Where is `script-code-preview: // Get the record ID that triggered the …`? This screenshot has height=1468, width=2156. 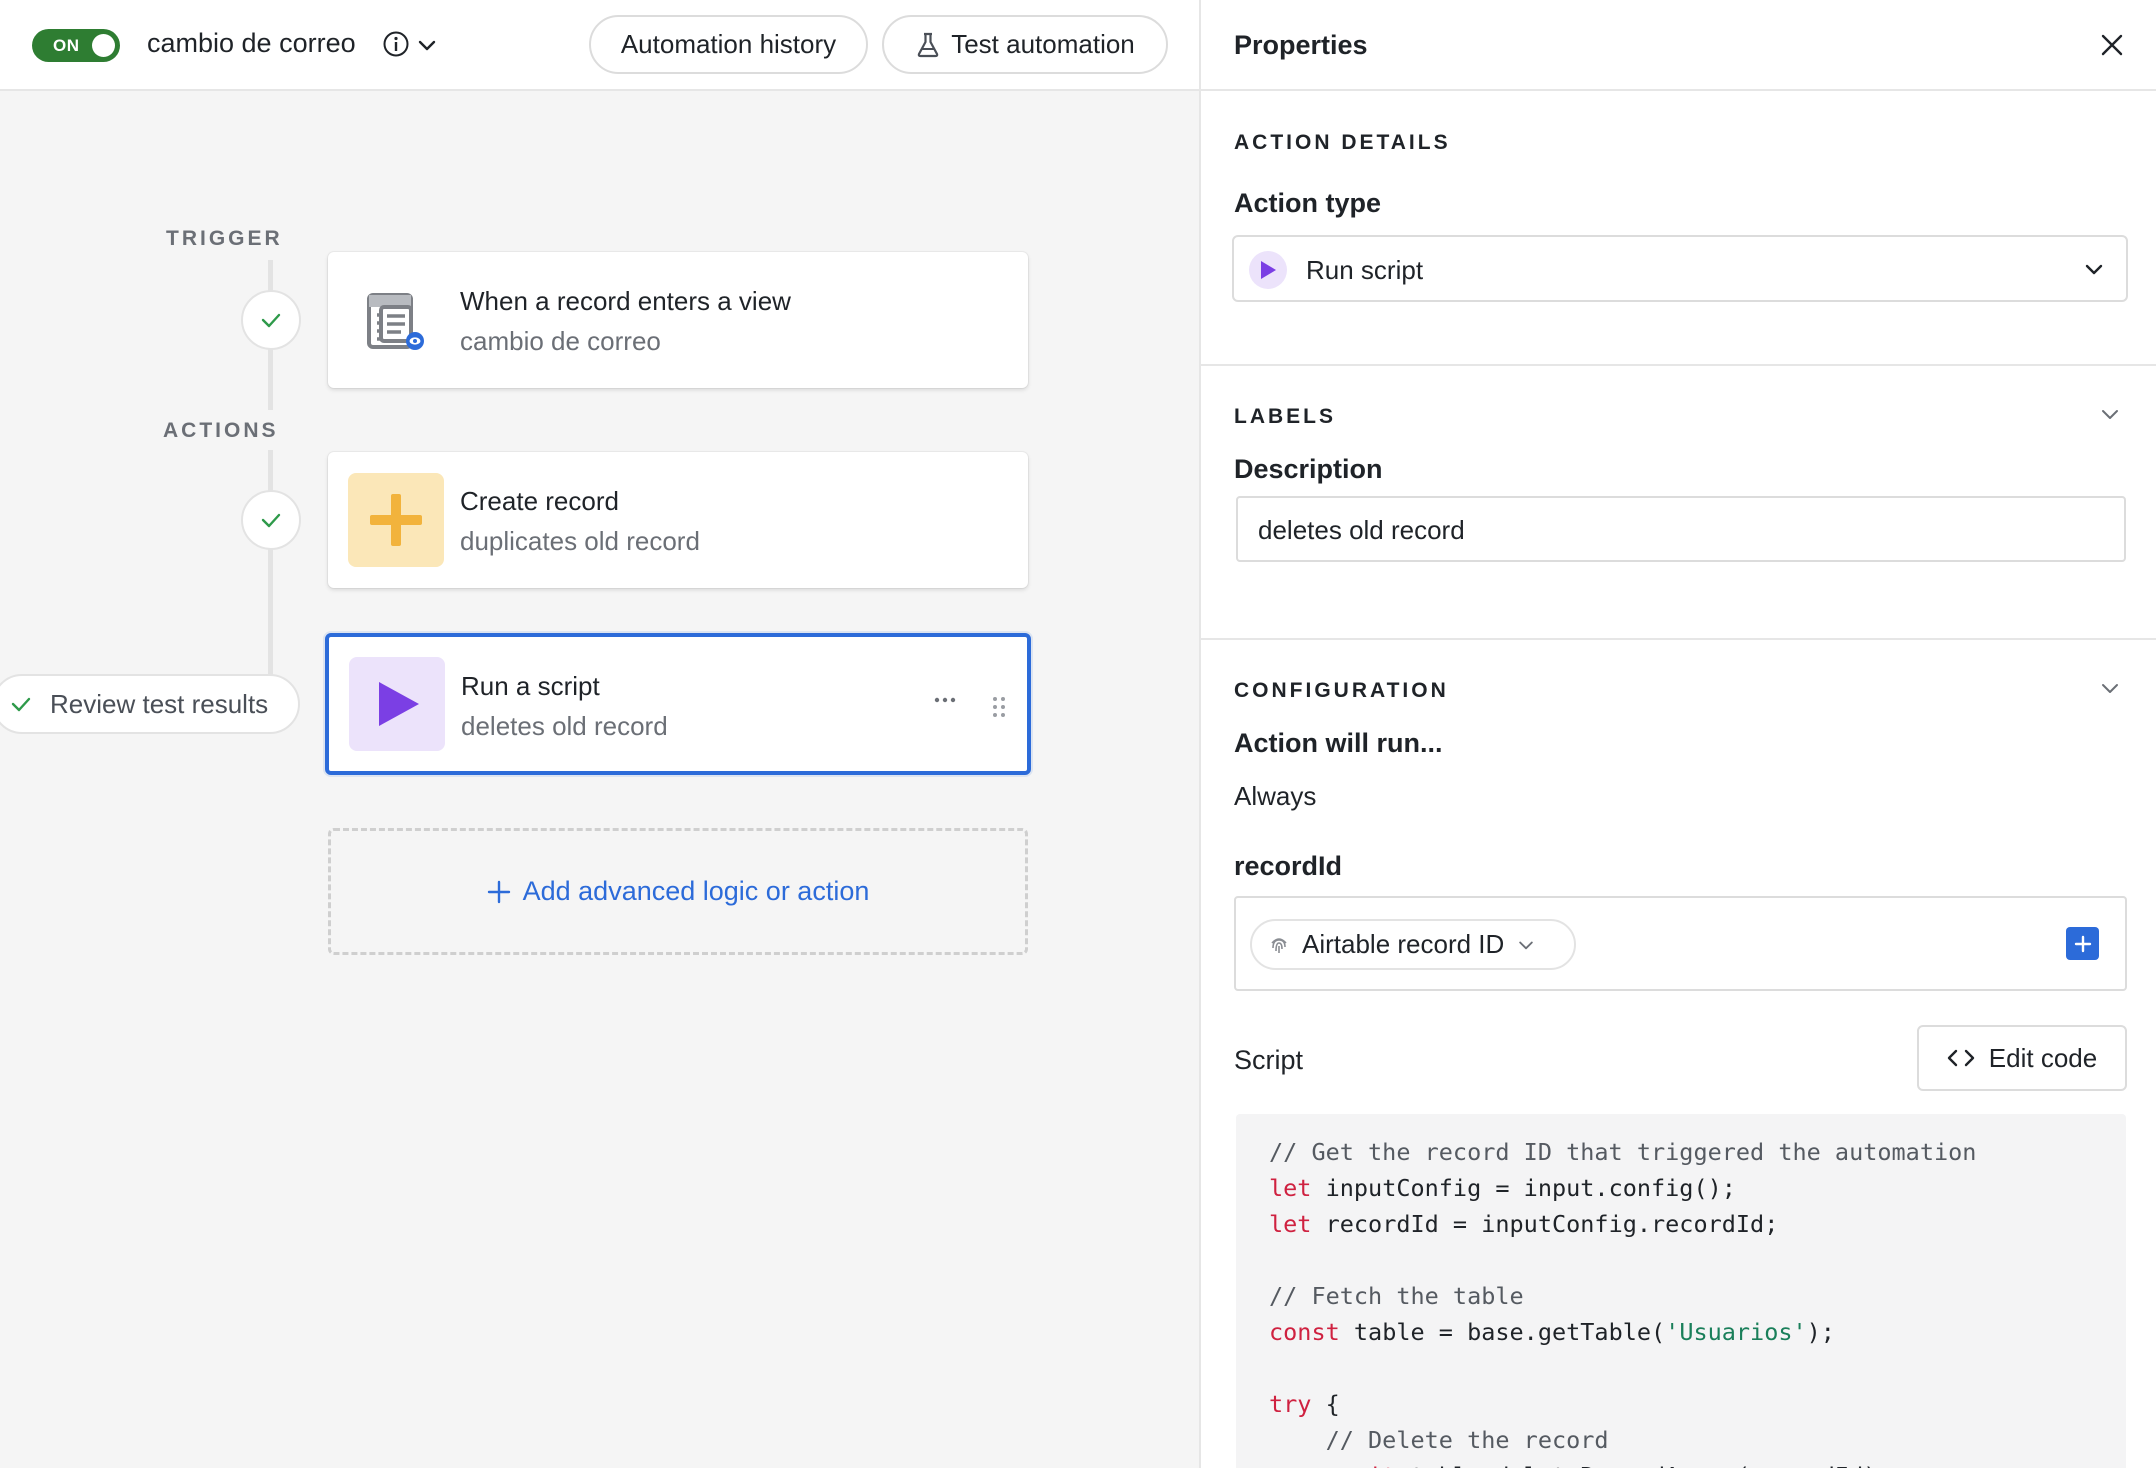
script-code-preview: // Get the record ID that triggered the … is located at coordinates (1681, 1291).